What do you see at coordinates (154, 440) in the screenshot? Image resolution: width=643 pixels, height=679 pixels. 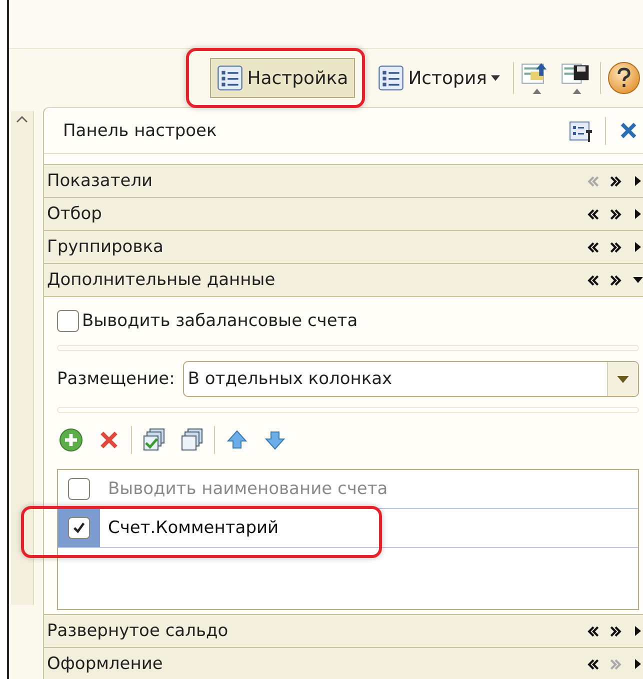 I see `check-all-icon` at bounding box center [154, 440].